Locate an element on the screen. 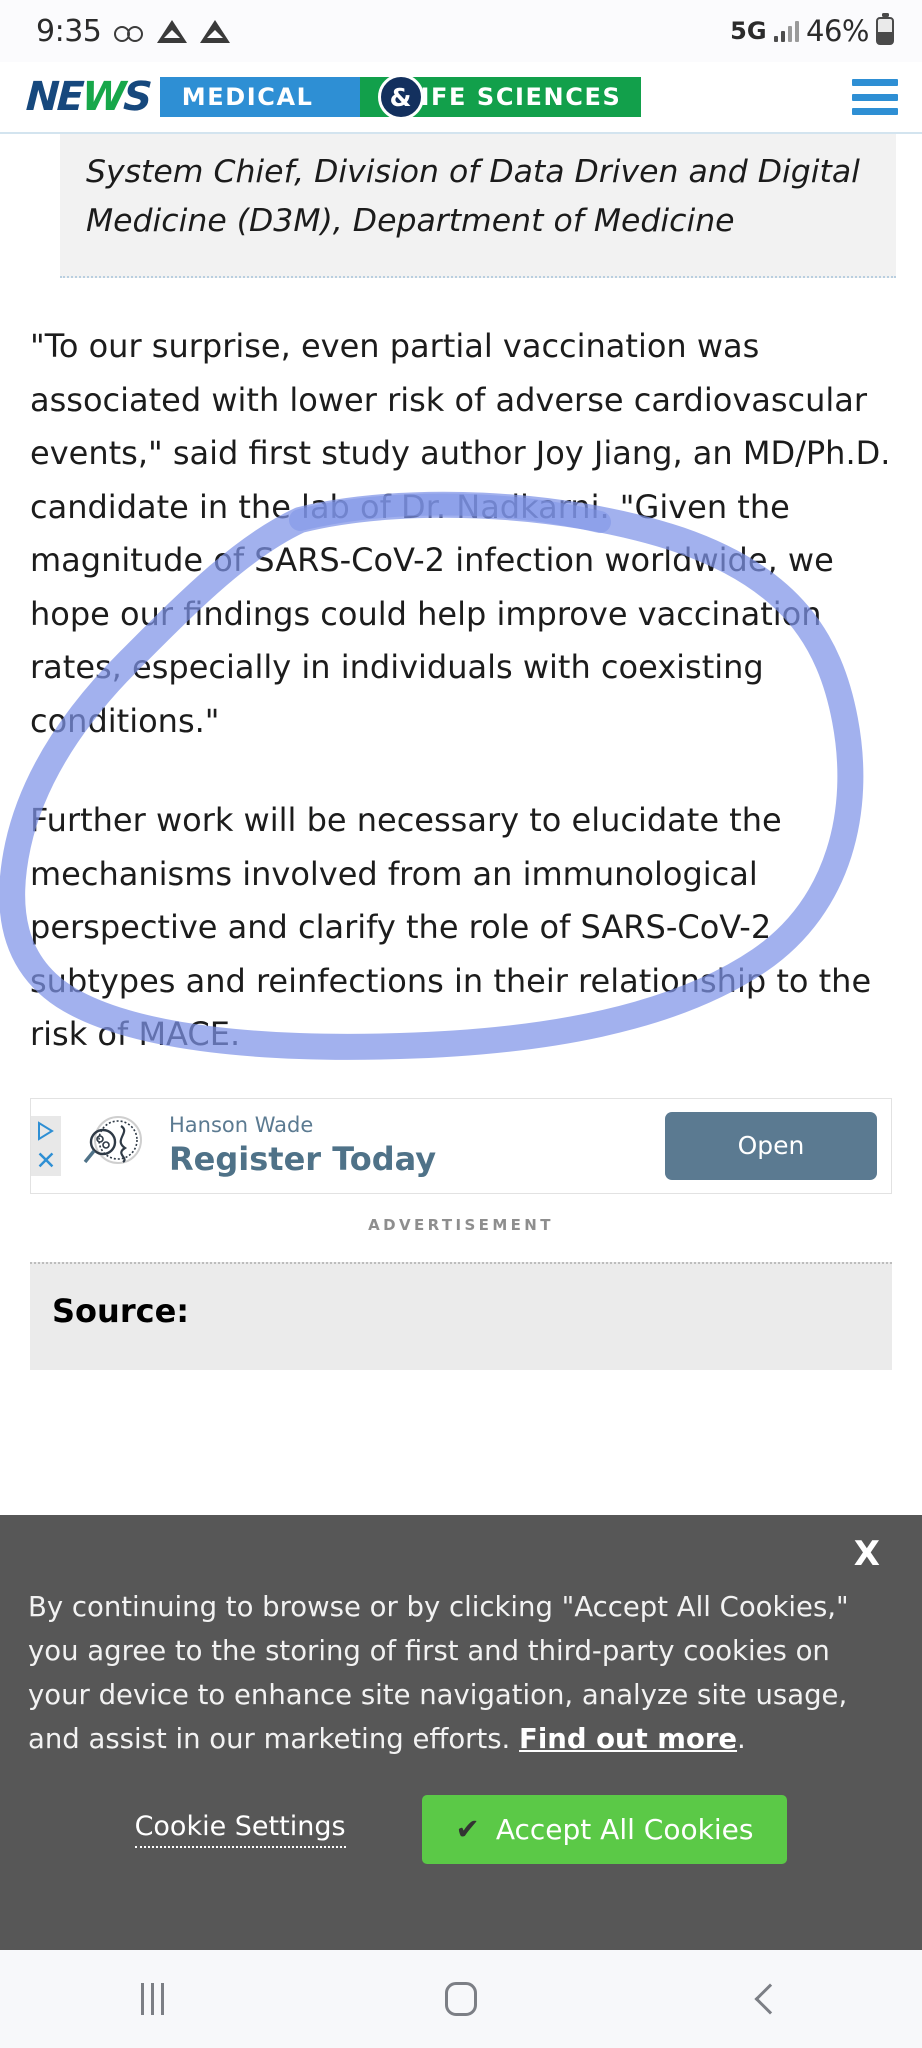 This screenshot has height=2048, width=922. logo-life-sciences-text: LIFE SCIENCES is located at coordinates (512, 97).